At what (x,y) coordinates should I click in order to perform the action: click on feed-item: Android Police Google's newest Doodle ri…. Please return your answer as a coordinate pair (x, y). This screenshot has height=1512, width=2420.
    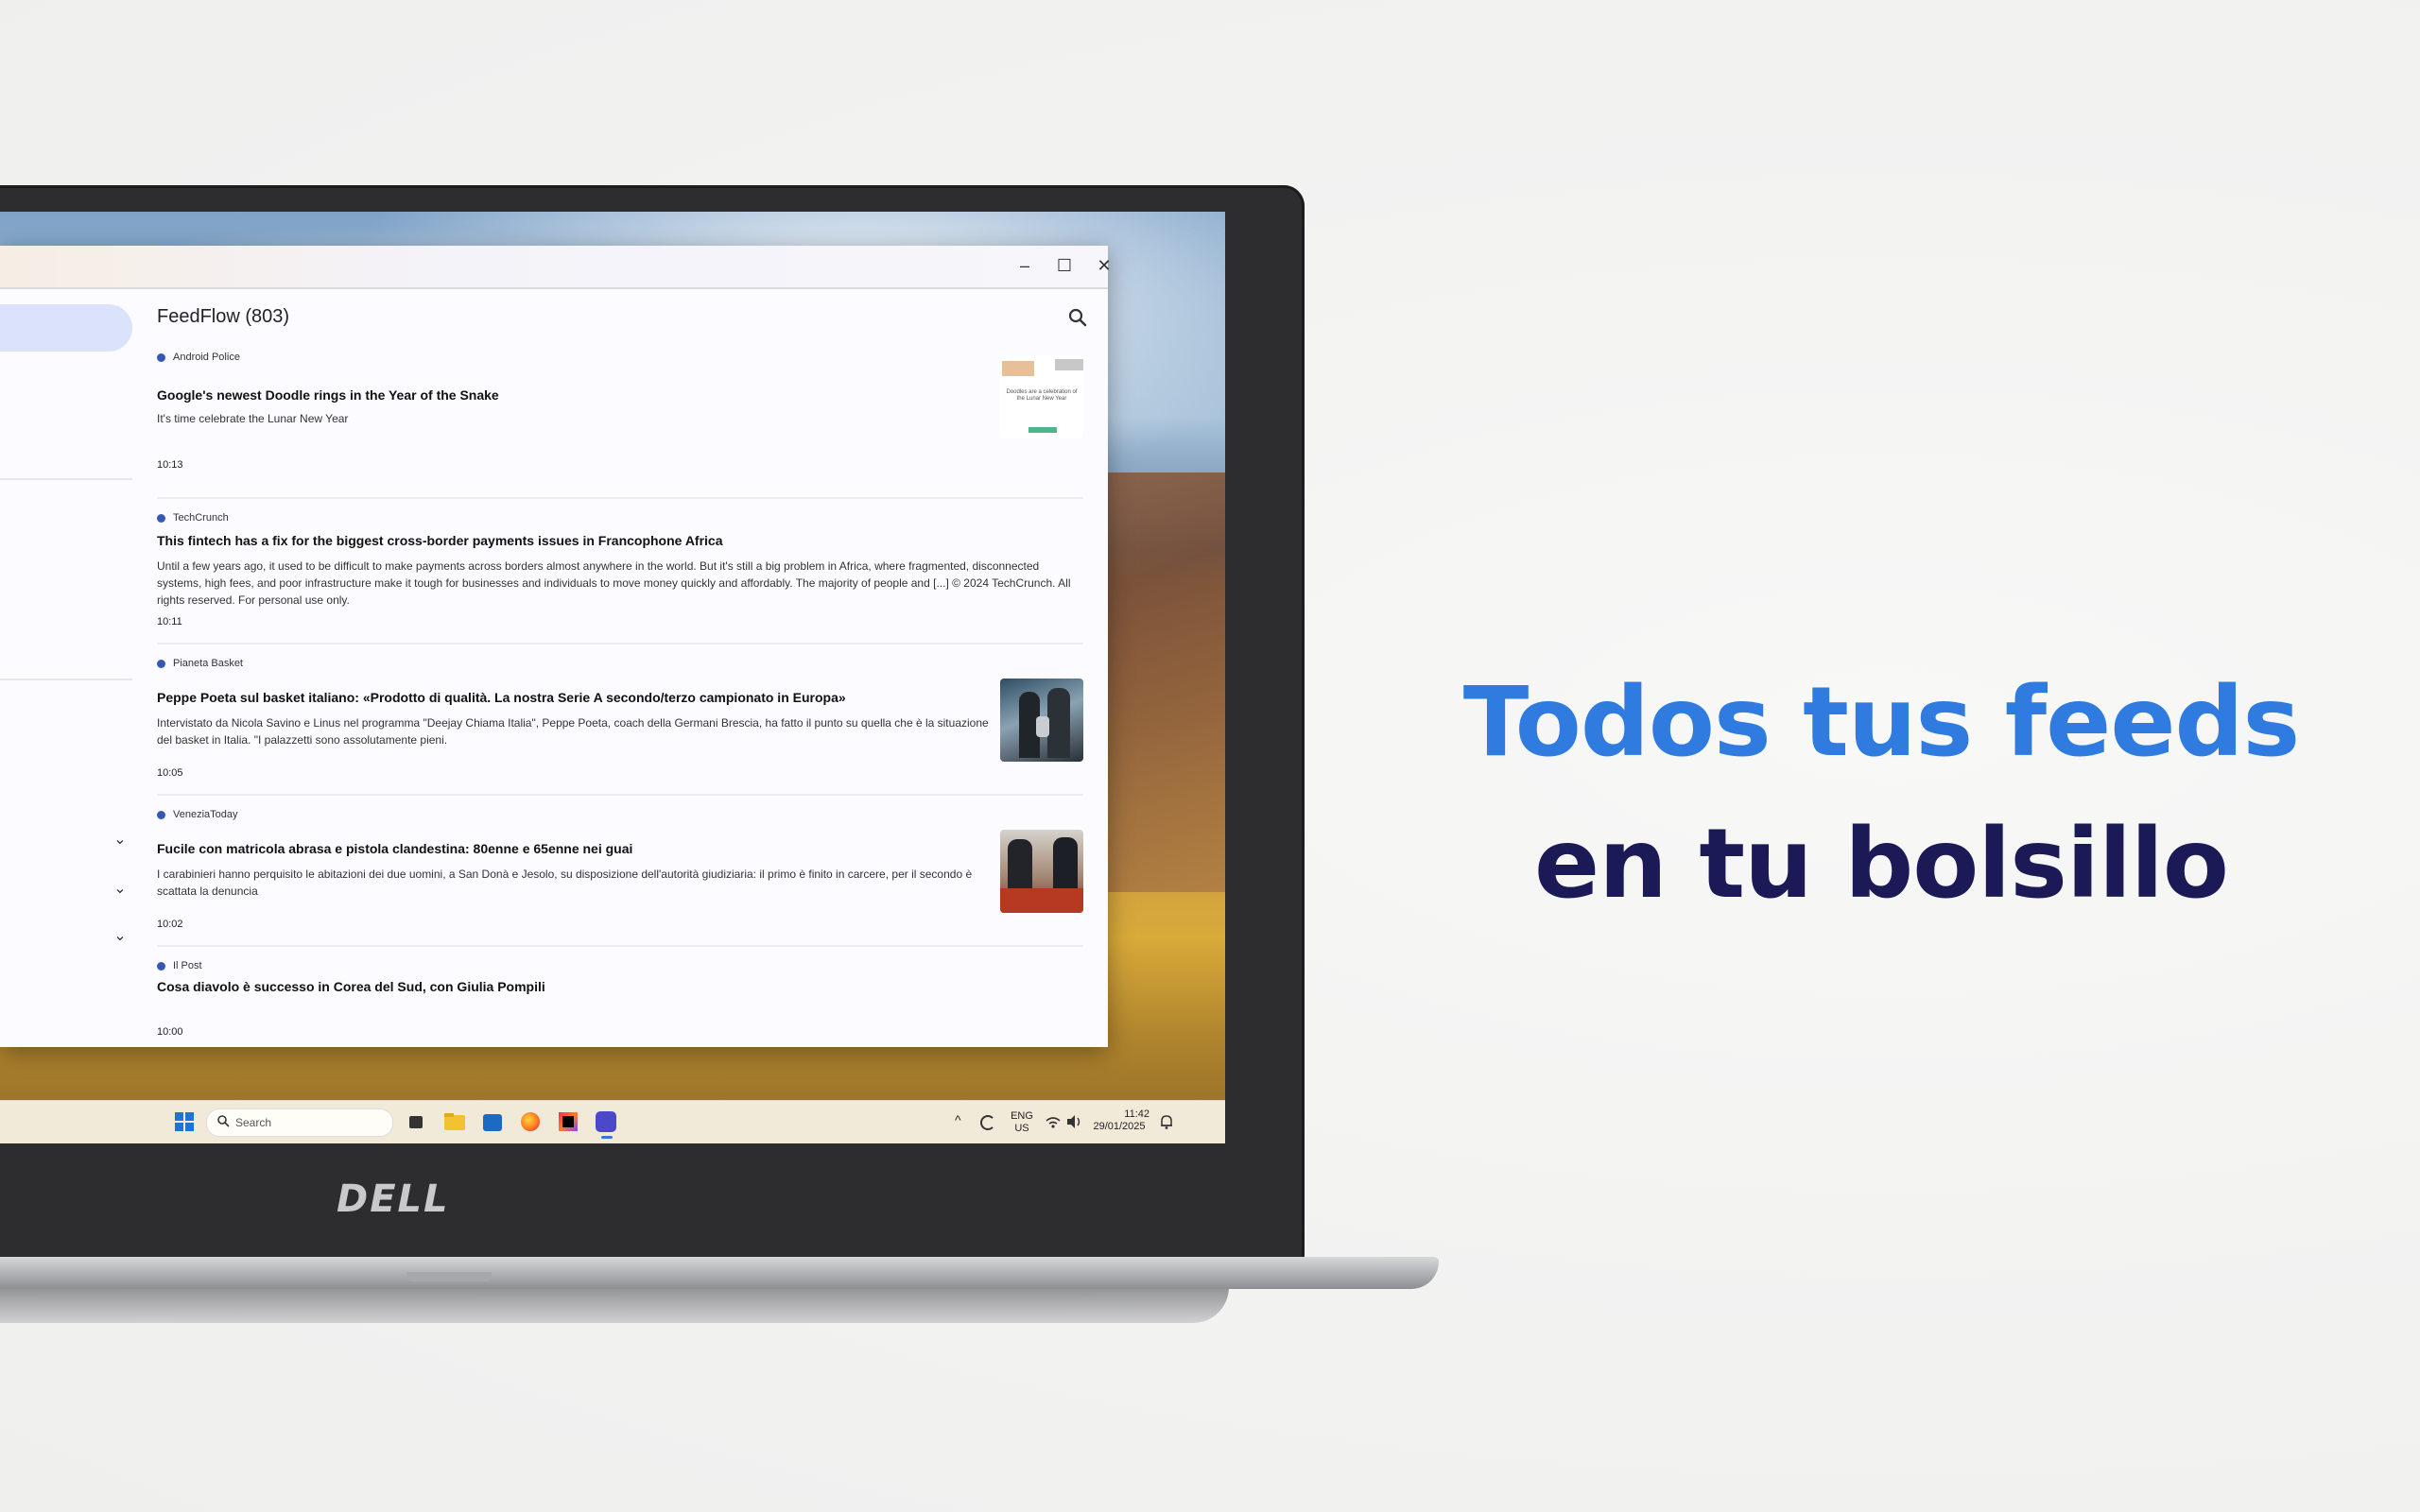
    Looking at the image, I should click on (620, 423).